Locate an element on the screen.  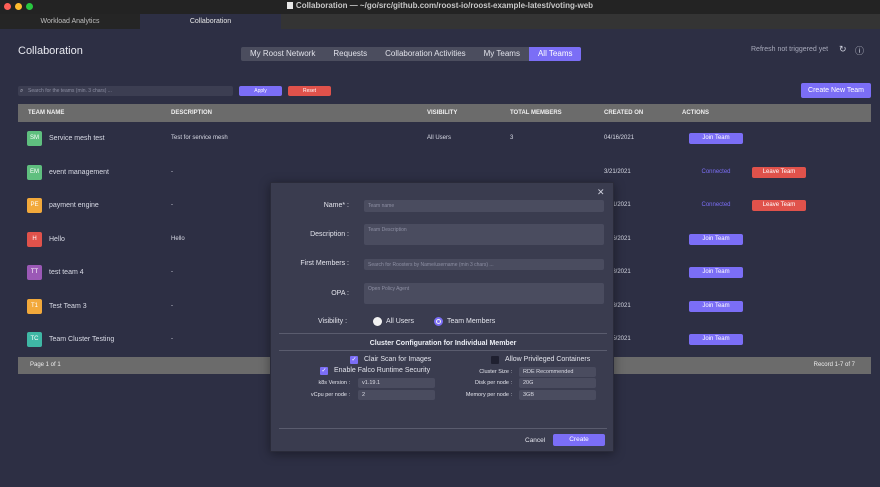
column-total-members: TOTAL MEMBERS is located at coordinates (536, 113).